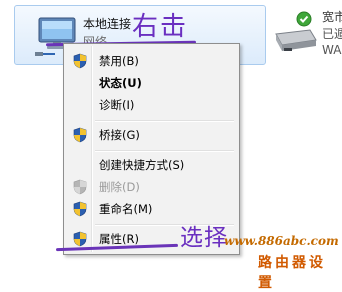 The image size is (342, 292). Describe the element at coordinates (142, 165) in the screenshot. I see `menu-item-label: 创建快捷方式(S)` at that location.